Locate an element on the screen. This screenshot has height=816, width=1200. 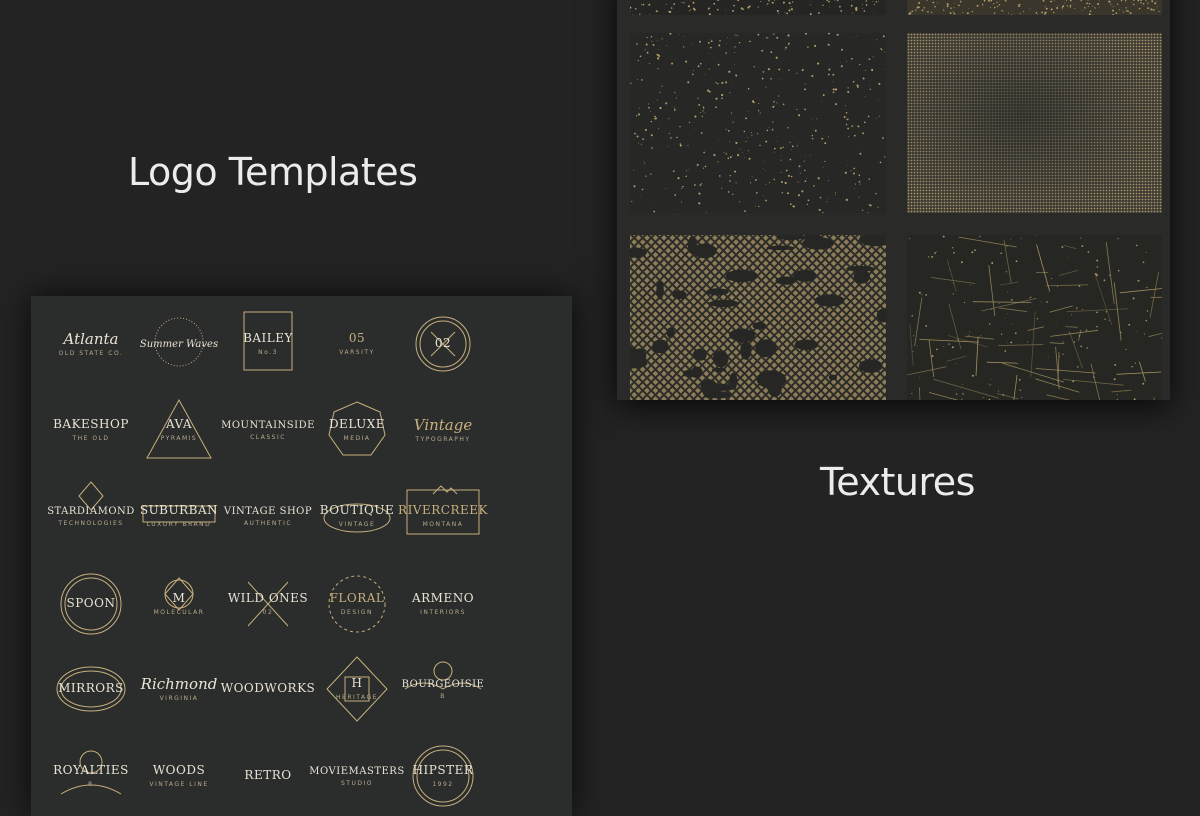
logo-template-ava: AVA PYRAMIS is located at coordinates (179, 430).